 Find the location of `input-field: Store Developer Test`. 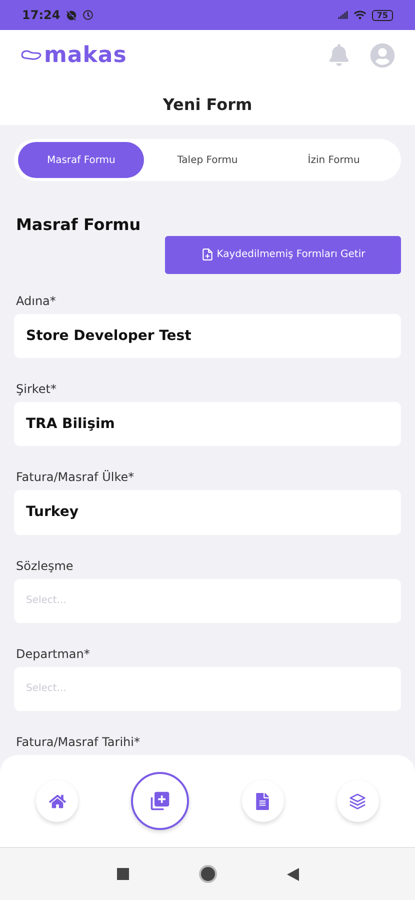

input-field: Store Developer Test is located at coordinates (207, 336).